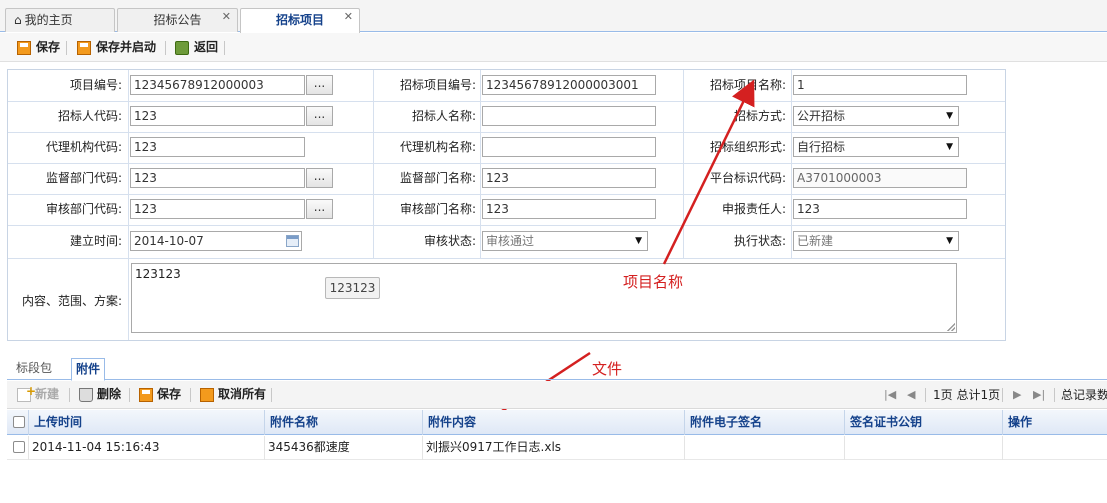  What do you see at coordinates (653, 282) in the screenshot?
I see `annotation-project-name: 项目名称` at bounding box center [653, 282].